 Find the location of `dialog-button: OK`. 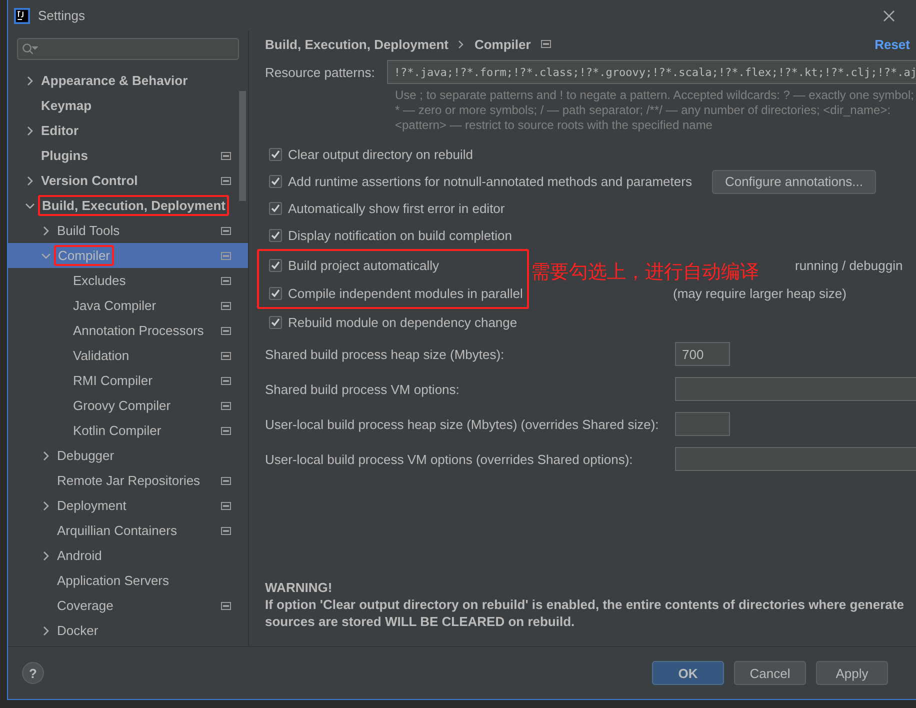

dialog-button: OK is located at coordinates (688, 673).